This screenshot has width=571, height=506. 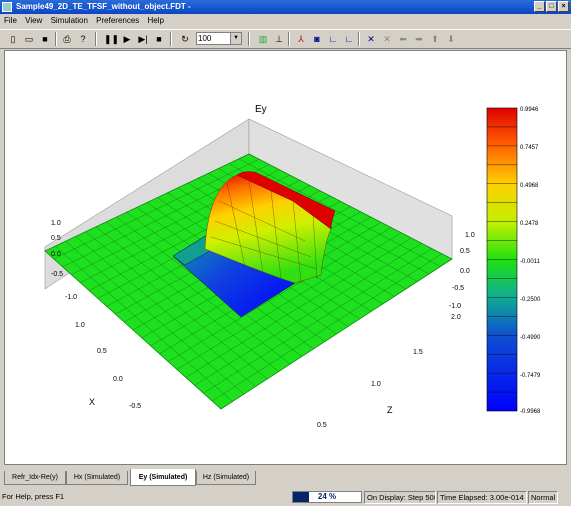 I want to click on app-icon, so click(x=7, y=7).